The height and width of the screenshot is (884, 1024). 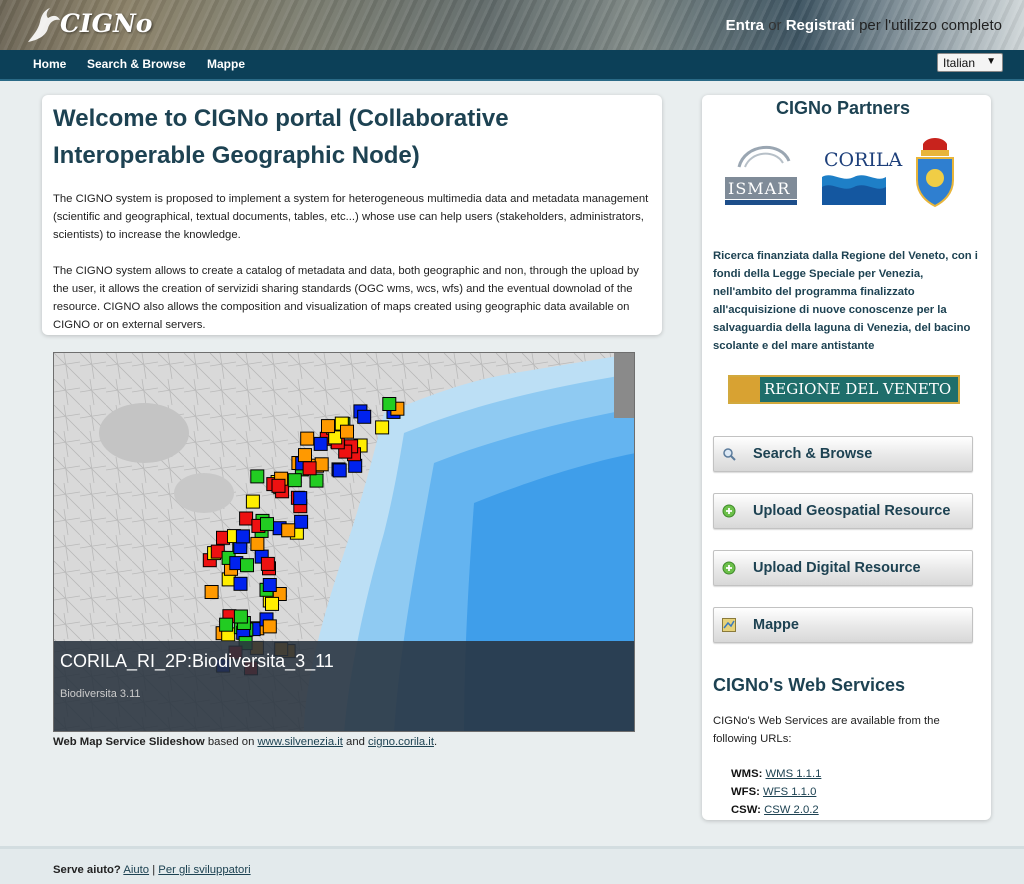 What do you see at coordinates (136, 870) in the screenshot?
I see `help-link: Aiuto` at bounding box center [136, 870].